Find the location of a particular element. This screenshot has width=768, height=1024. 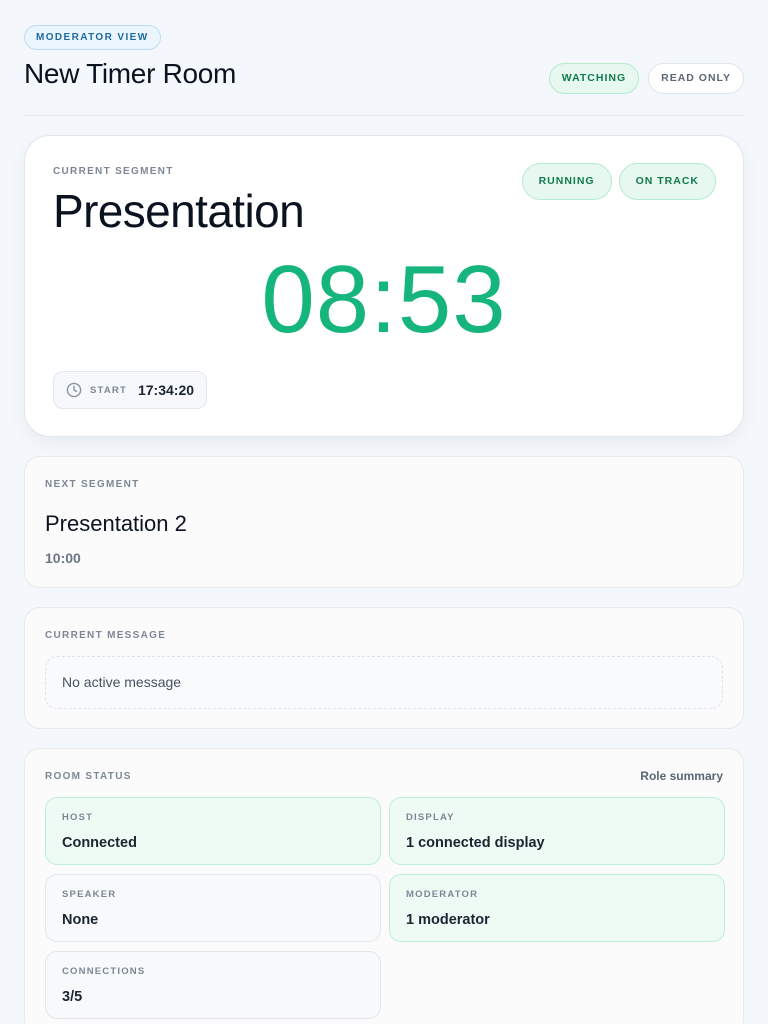

display-value: 1 connected display is located at coordinates (475, 843).